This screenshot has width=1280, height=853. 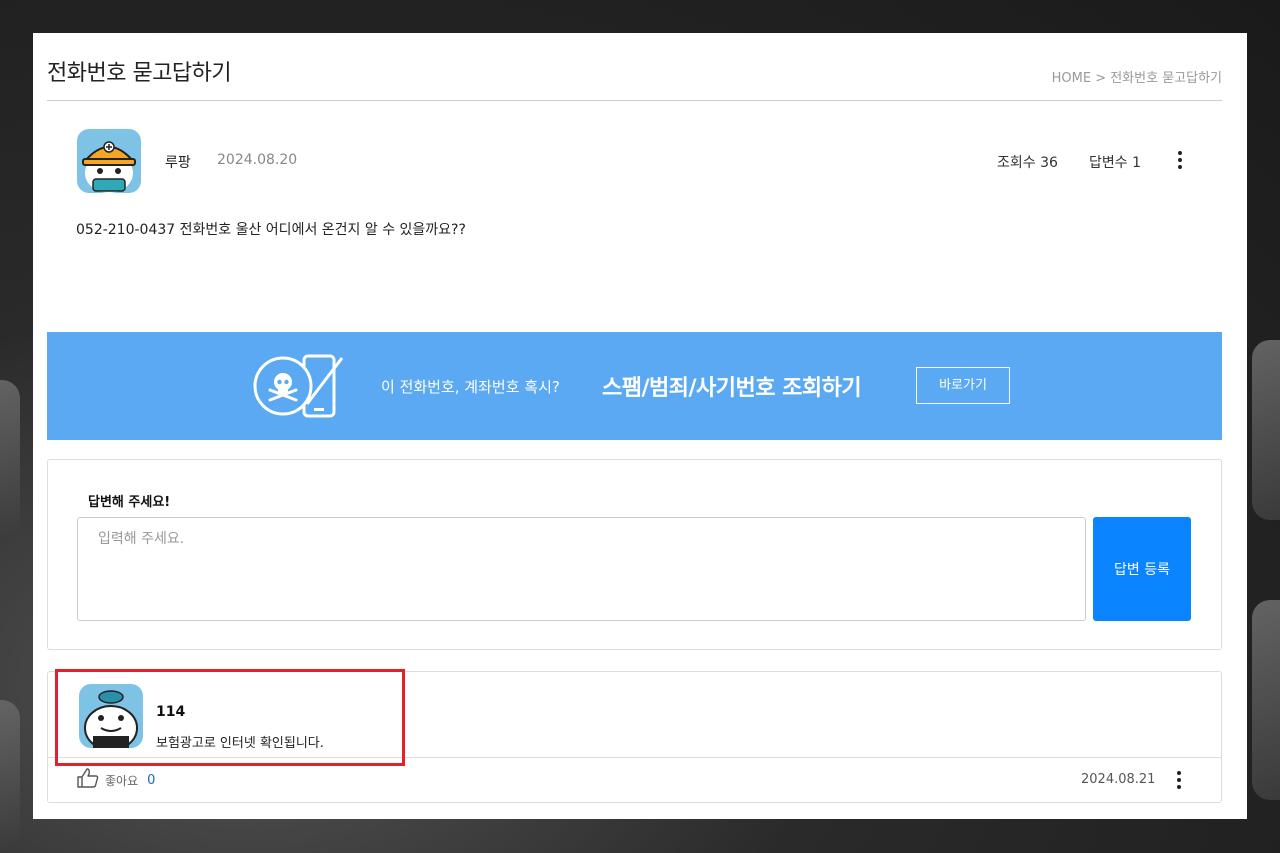 What do you see at coordinates (1142, 569) in the screenshot?
I see `submit-answer-button: 답변 등록` at bounding box center [1142, 569].